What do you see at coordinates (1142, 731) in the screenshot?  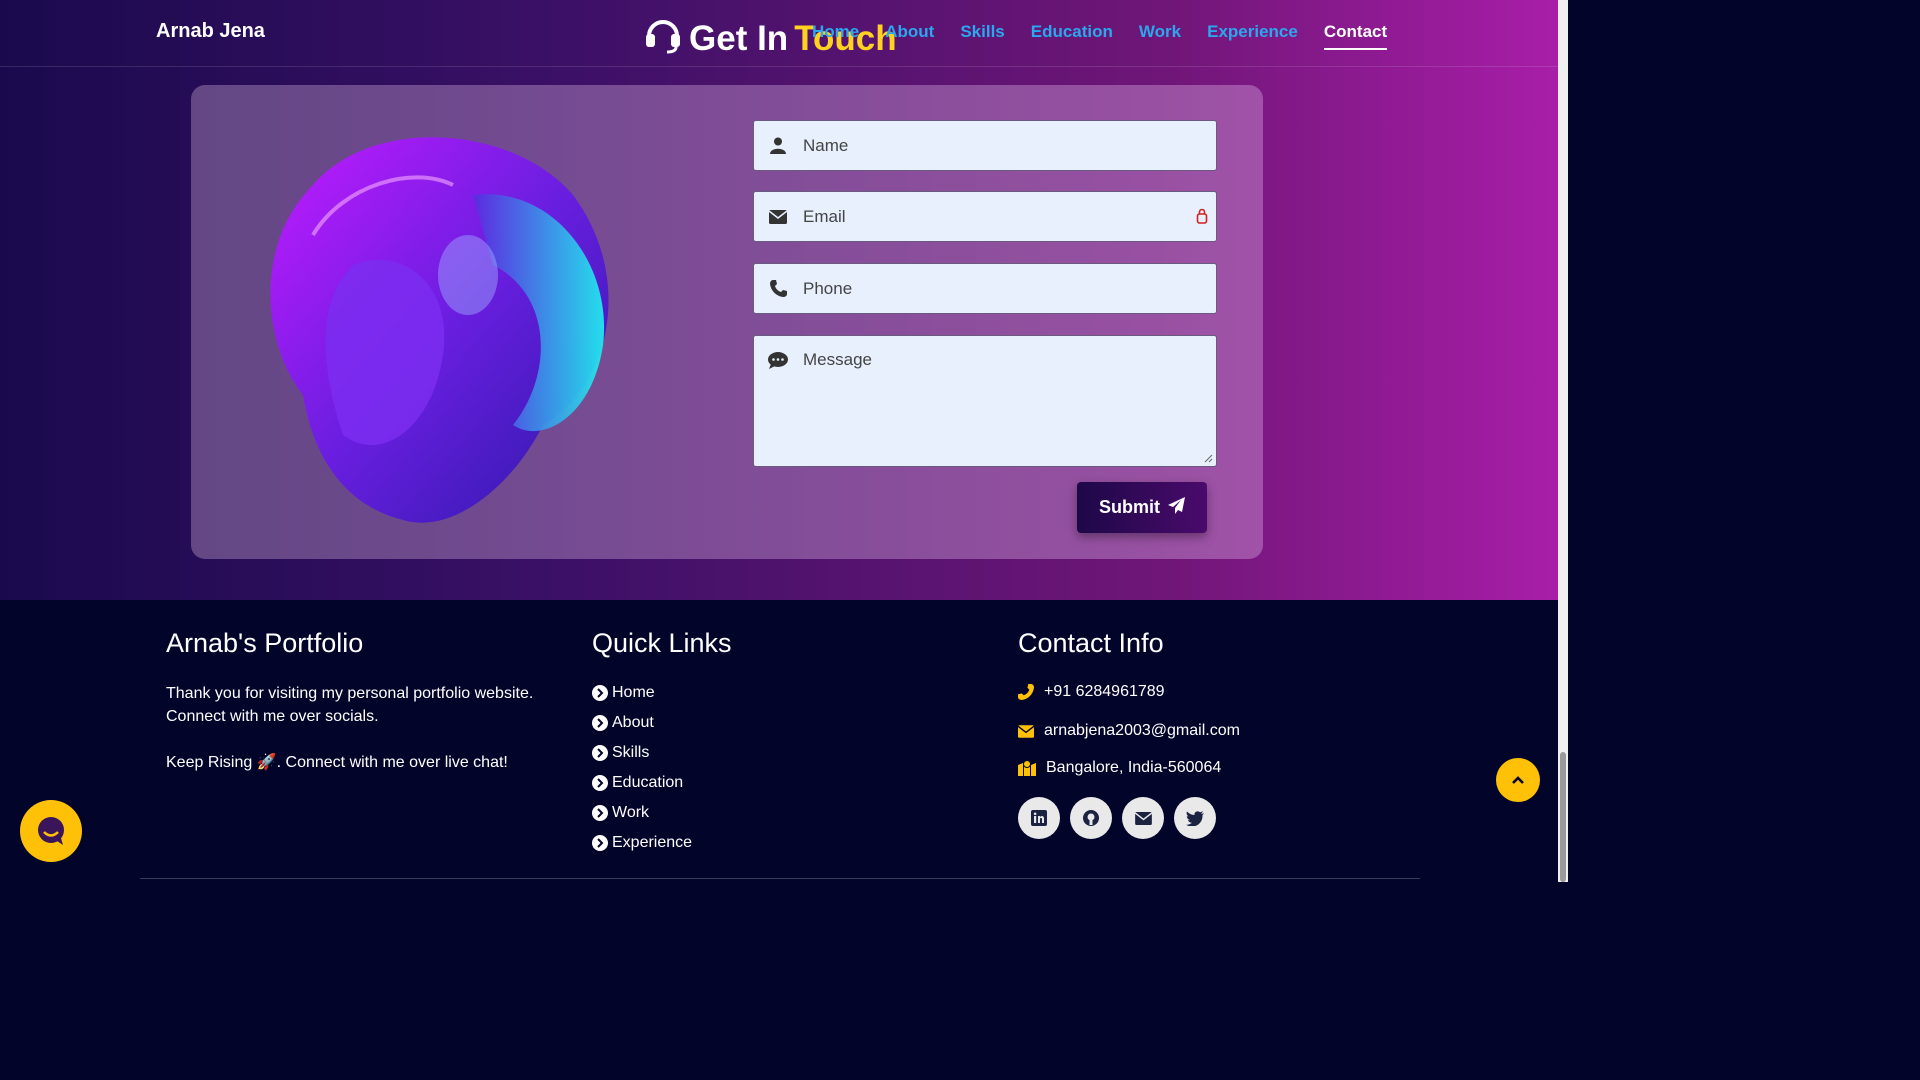 I see `contact-email-text: arnabjena2003@gmail.com` at bounding box center [1142, 731].